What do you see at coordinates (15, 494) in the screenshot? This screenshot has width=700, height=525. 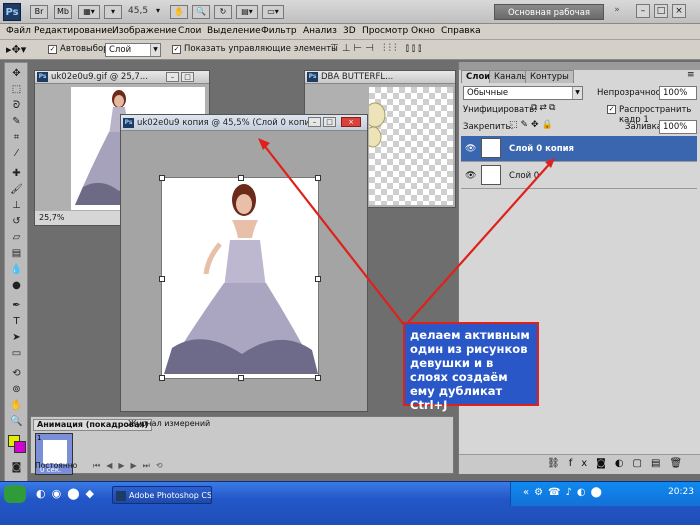 I see `start-button` at bounding box center [15, 494].